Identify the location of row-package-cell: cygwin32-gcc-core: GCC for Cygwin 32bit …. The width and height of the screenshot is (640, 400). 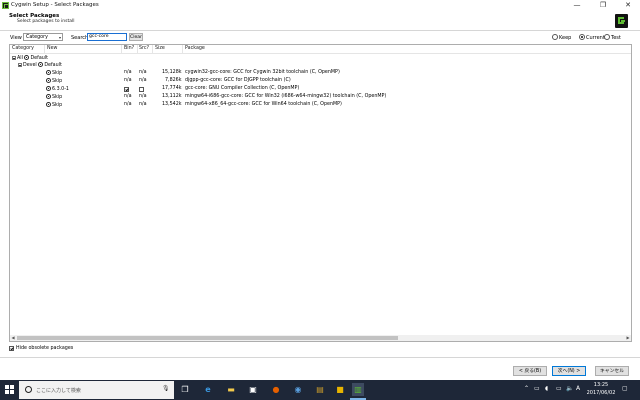
(262, 72).